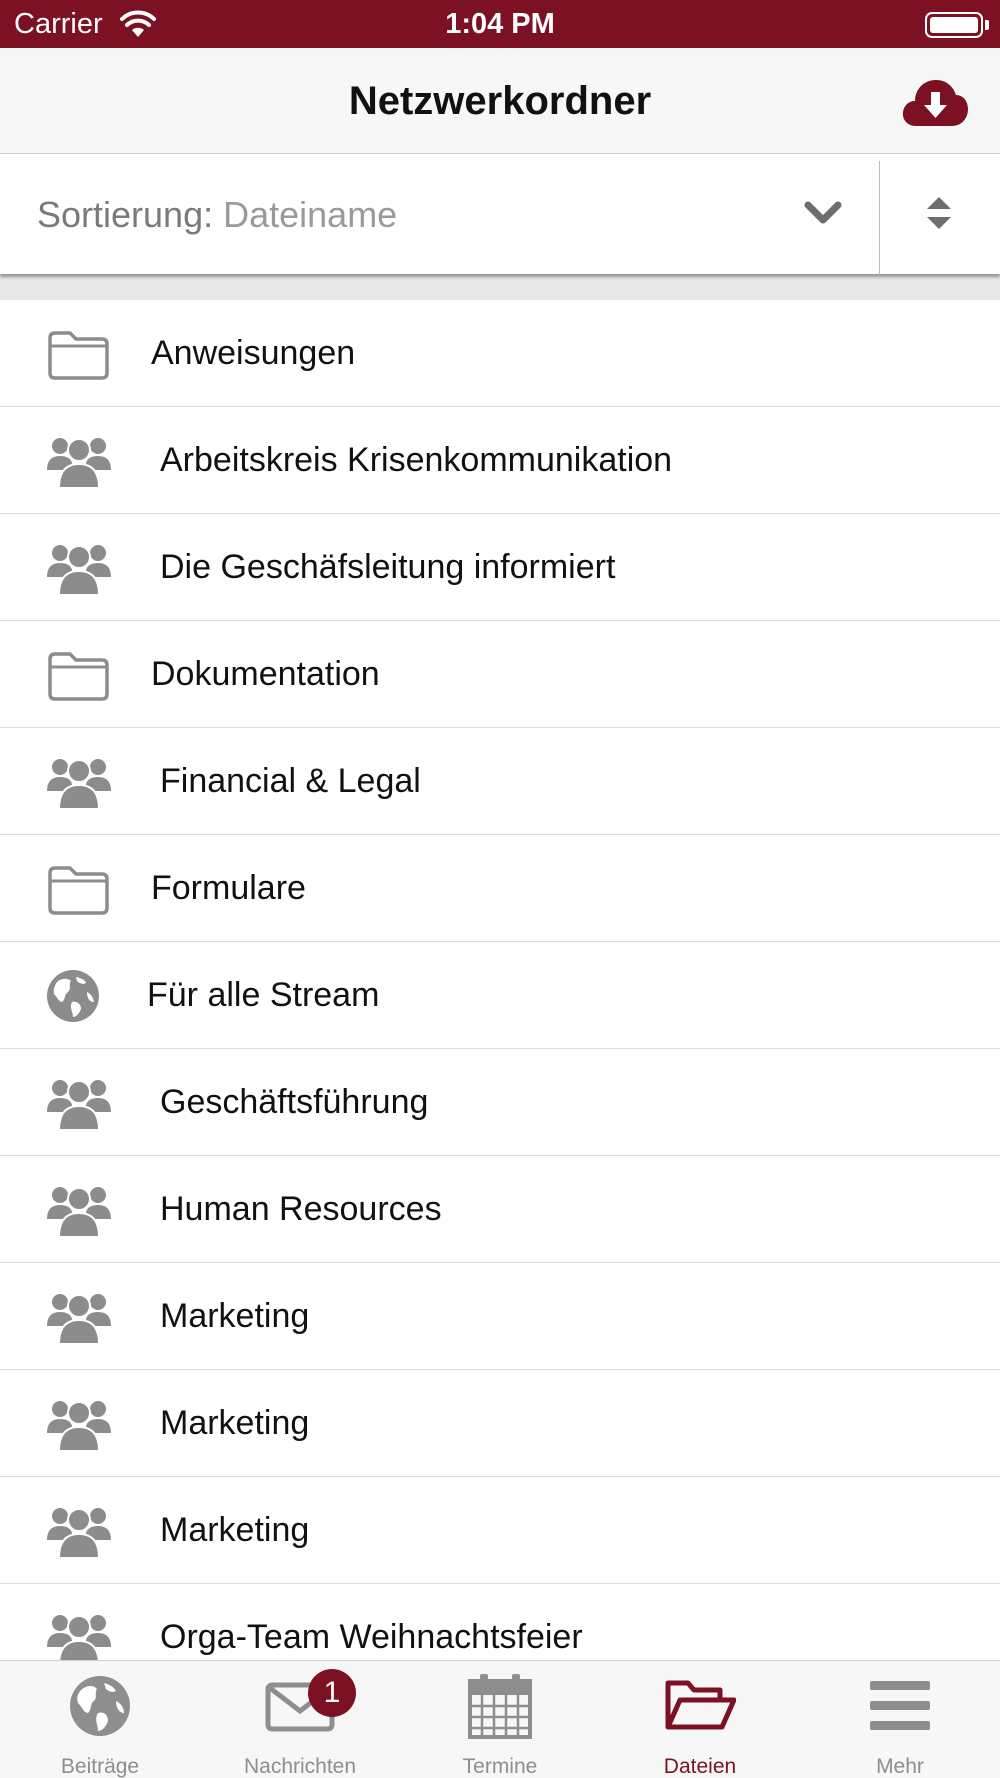 This screenshot has width=1000, height=1778. Describe the element at coordinates (332, 1693) in the screenshot. I see `unread-badge: 1` at that location.